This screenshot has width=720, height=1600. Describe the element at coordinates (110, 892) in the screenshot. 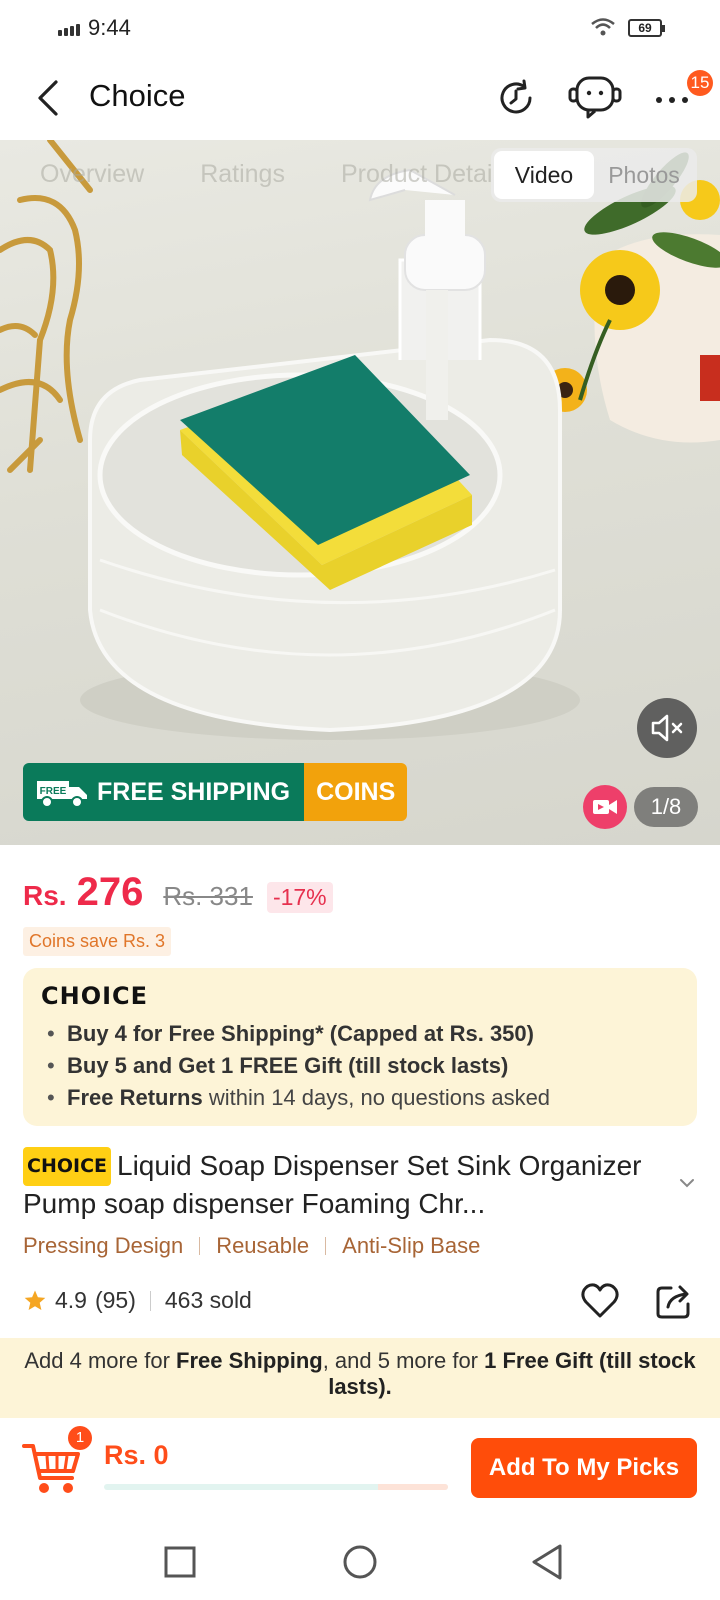

I see `price-value: 276` at that location.